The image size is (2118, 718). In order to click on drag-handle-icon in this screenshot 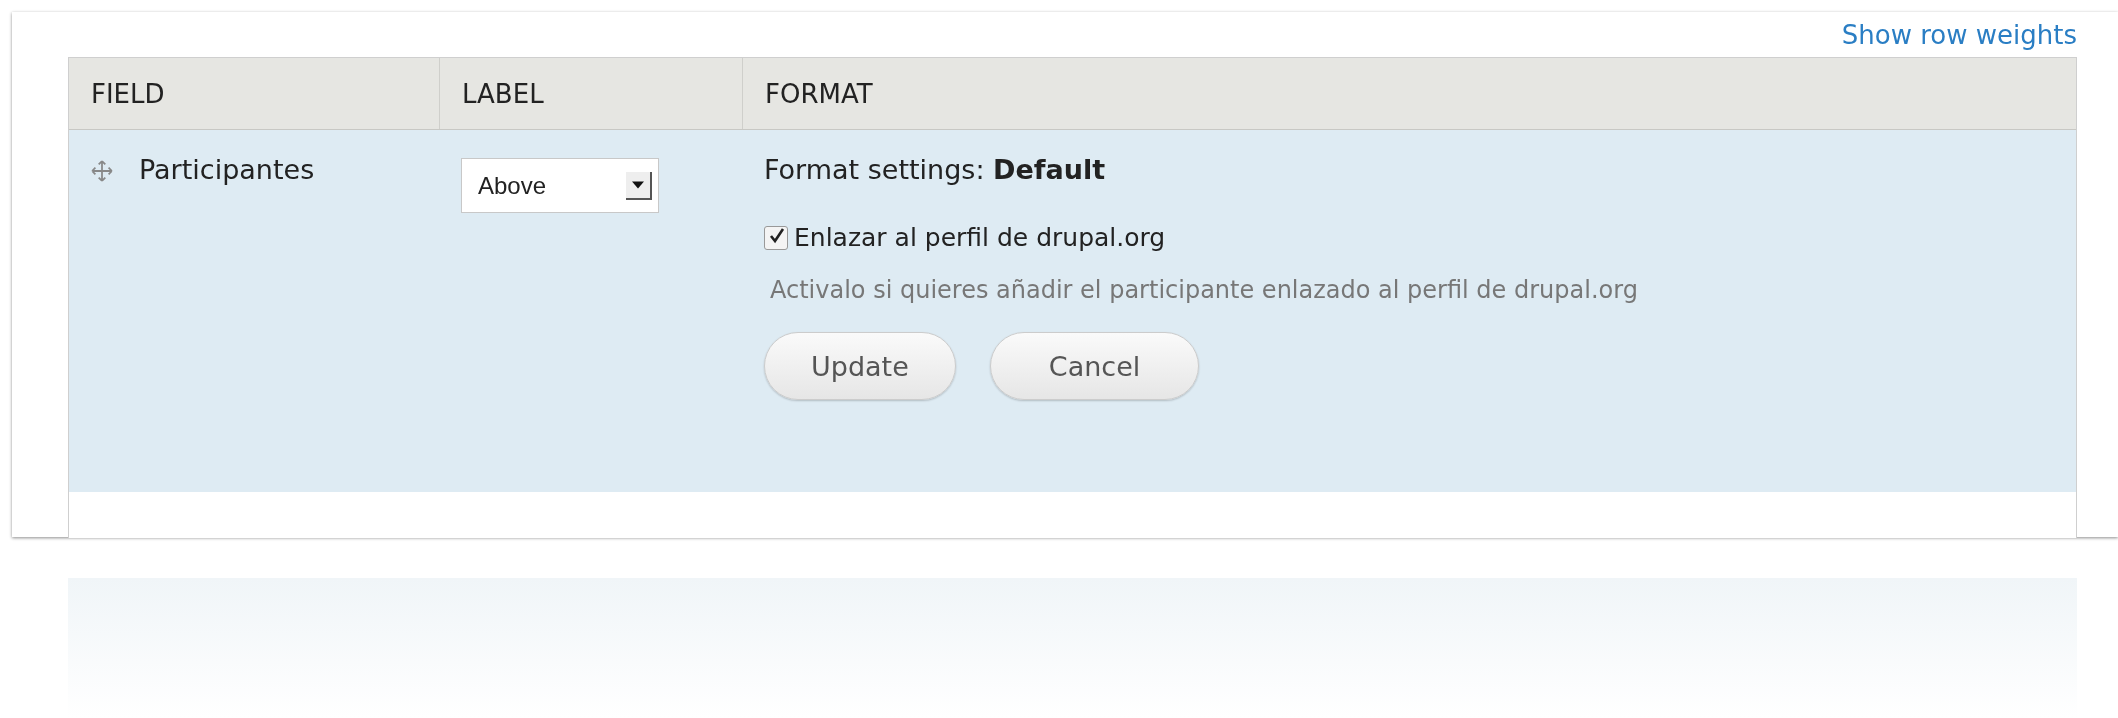, I will do `click(102, 171)`.